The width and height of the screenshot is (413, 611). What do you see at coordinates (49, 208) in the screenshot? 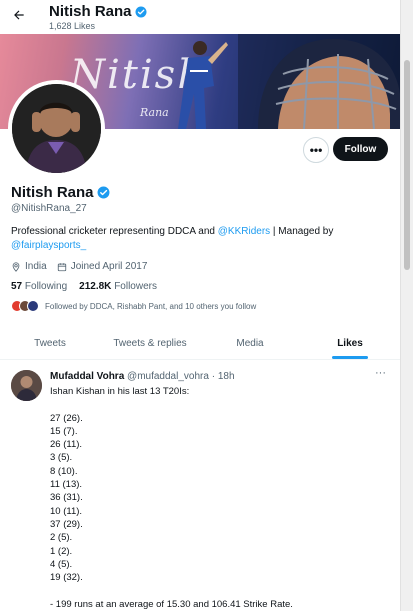
I see `profile-handle: @NitishRana_27` at bounding box center [49, 208].